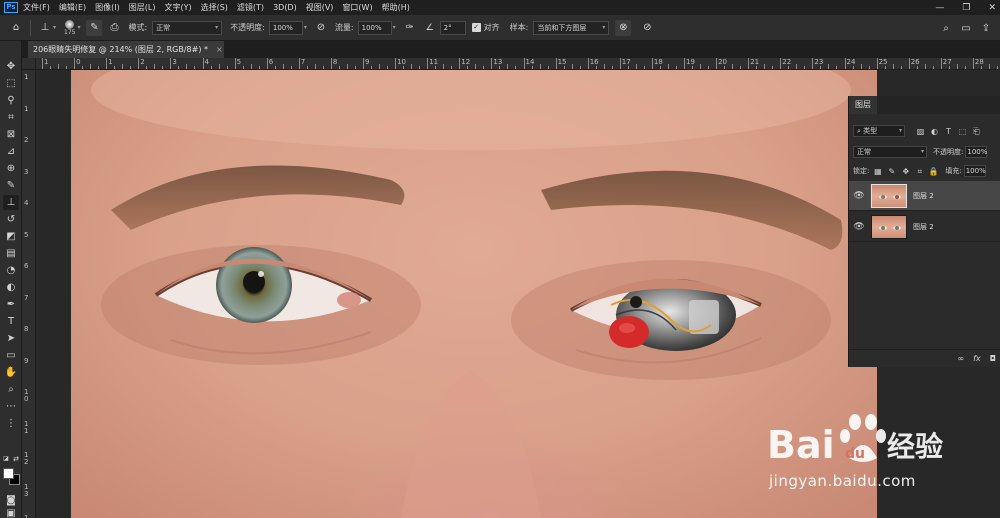 This screenshot has height=518, width=1000. I want to click on pressure-size-icon: ⊘, so click(647, 28).